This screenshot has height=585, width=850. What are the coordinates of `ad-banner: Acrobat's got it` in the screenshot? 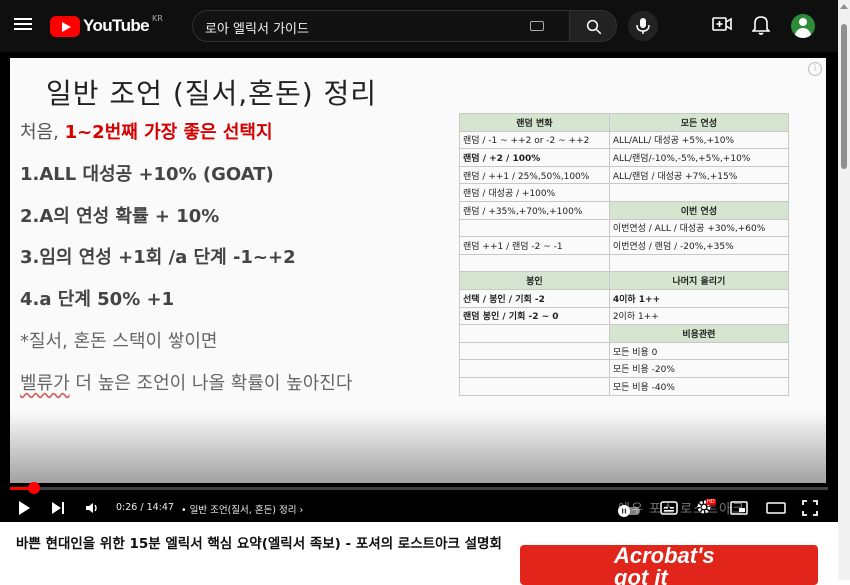 It's located at (669, 565).